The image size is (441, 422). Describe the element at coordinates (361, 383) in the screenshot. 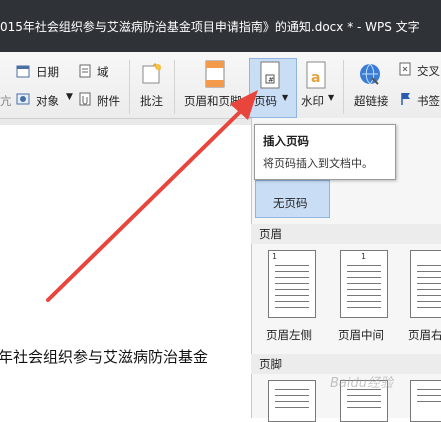

I see `watermark-logo: Baidu经验` at that location.